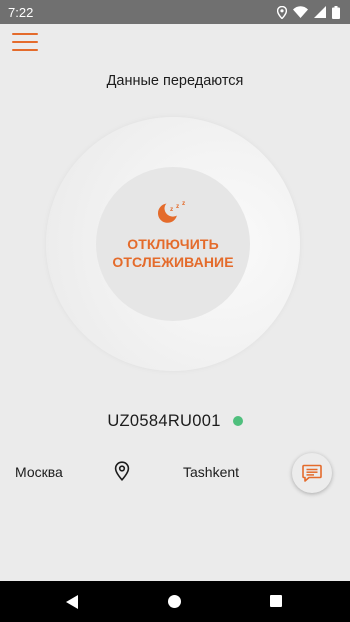 The width and height of the screenshot is (350, 622). Describe the element at coordinates (173, 253) in the screenshot. I see `stop-tracking-label: ОТКЛЮЧИТЬ ОТСЛЕЖИВАНИЕ` at that location.